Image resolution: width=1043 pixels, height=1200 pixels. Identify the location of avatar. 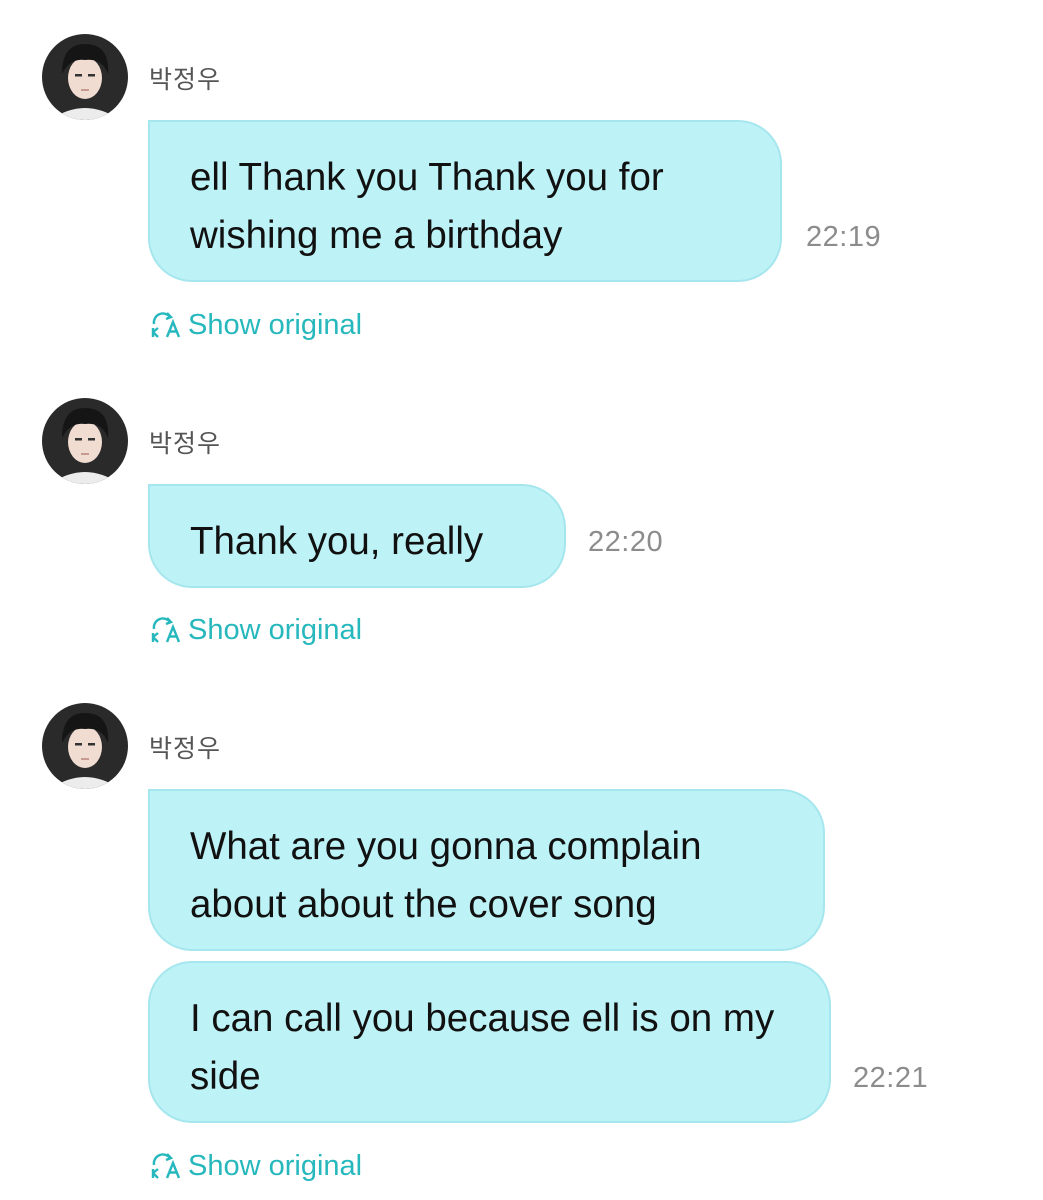
(85, 746).